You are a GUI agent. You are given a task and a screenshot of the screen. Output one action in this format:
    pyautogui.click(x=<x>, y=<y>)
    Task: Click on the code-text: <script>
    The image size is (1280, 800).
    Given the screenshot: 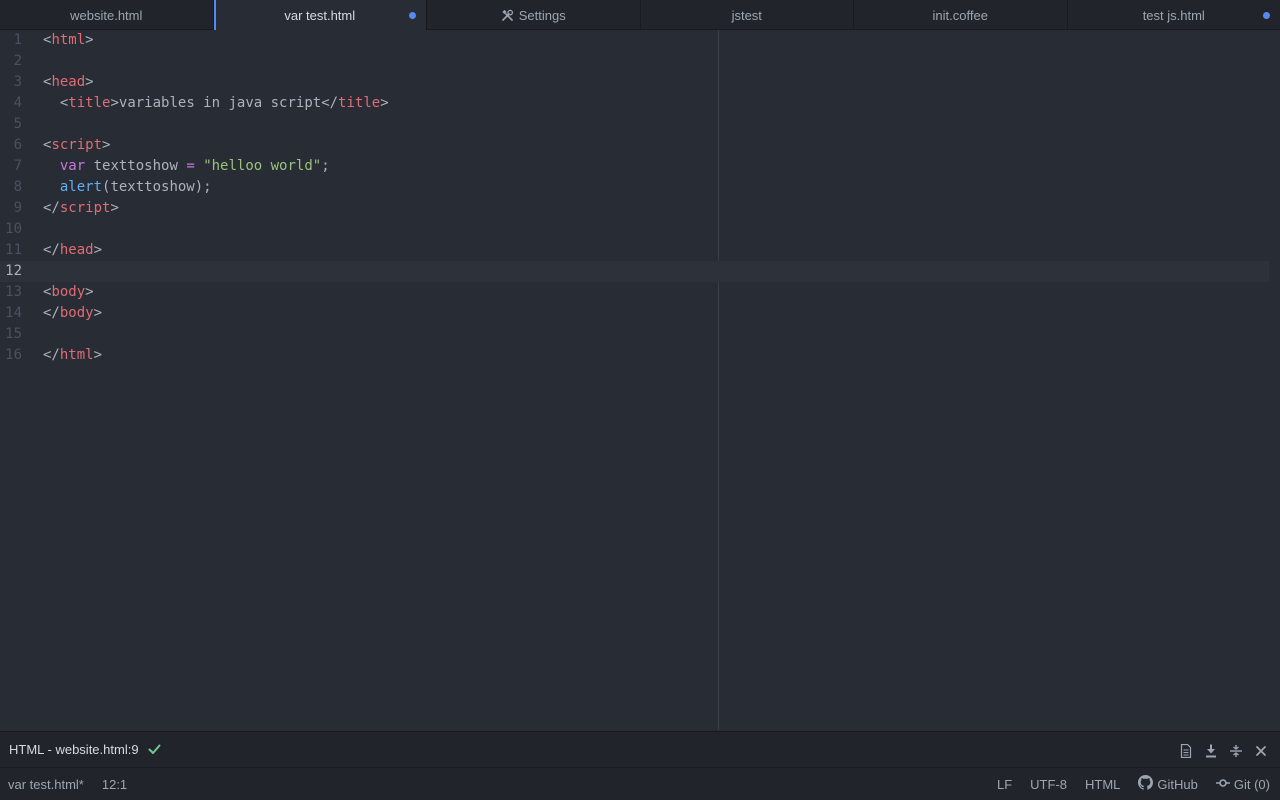 What is the action you would take?
    pyautogui.click(x=76, y=145)
    